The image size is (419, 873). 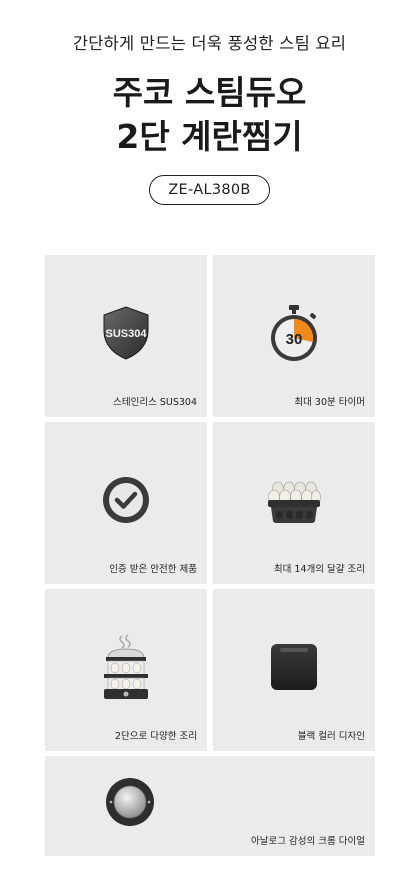 What do you see at coordinates (209, 115) in the screenshot?
I see `page-title: 주코 스팀듀오 2단 계란찜기` at bounding box center [209, 115].